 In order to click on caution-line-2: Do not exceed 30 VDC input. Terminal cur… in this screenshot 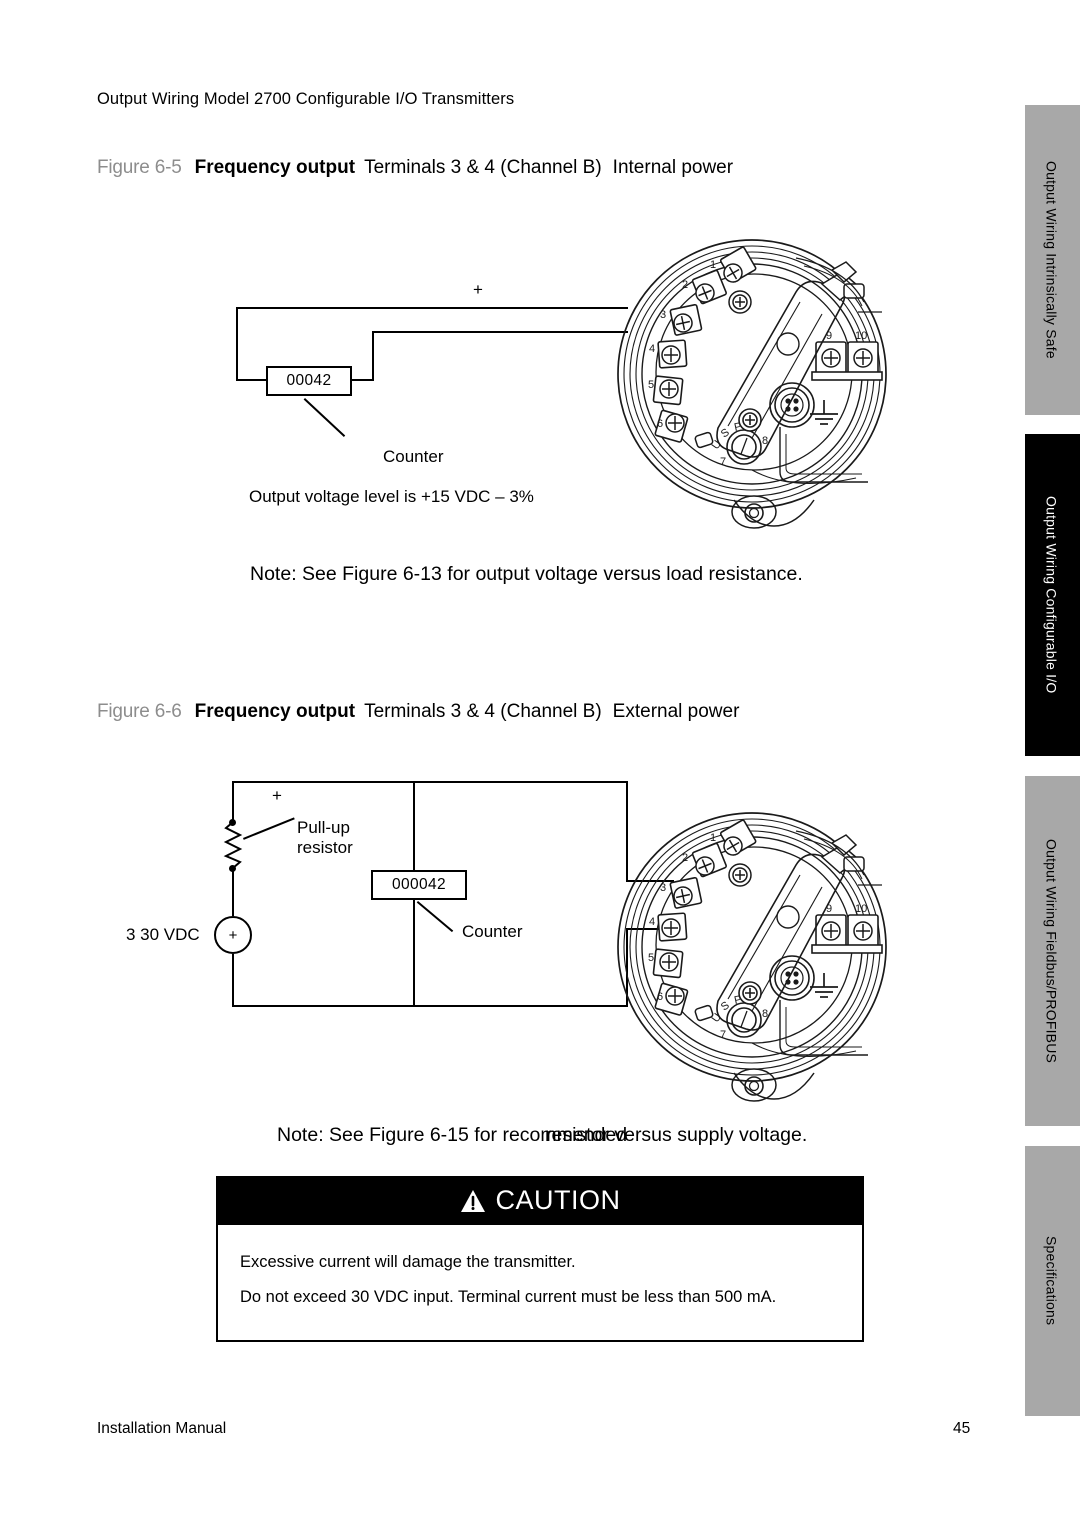, I will do `click(508, 1296)`.